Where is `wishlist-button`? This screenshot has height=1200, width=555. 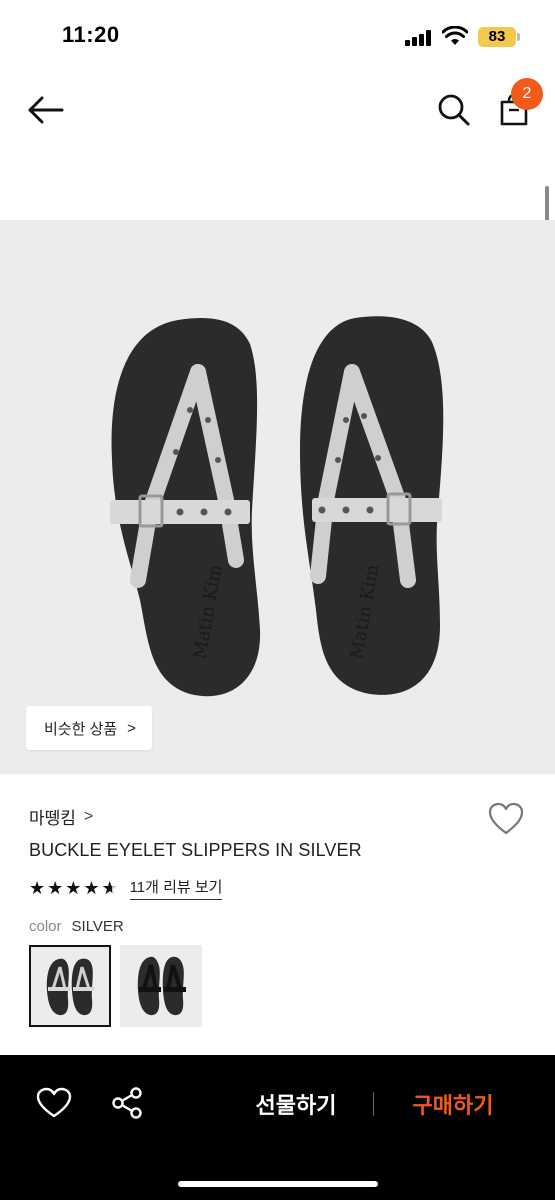 wishlist-button is located at coordinates (506, 819).